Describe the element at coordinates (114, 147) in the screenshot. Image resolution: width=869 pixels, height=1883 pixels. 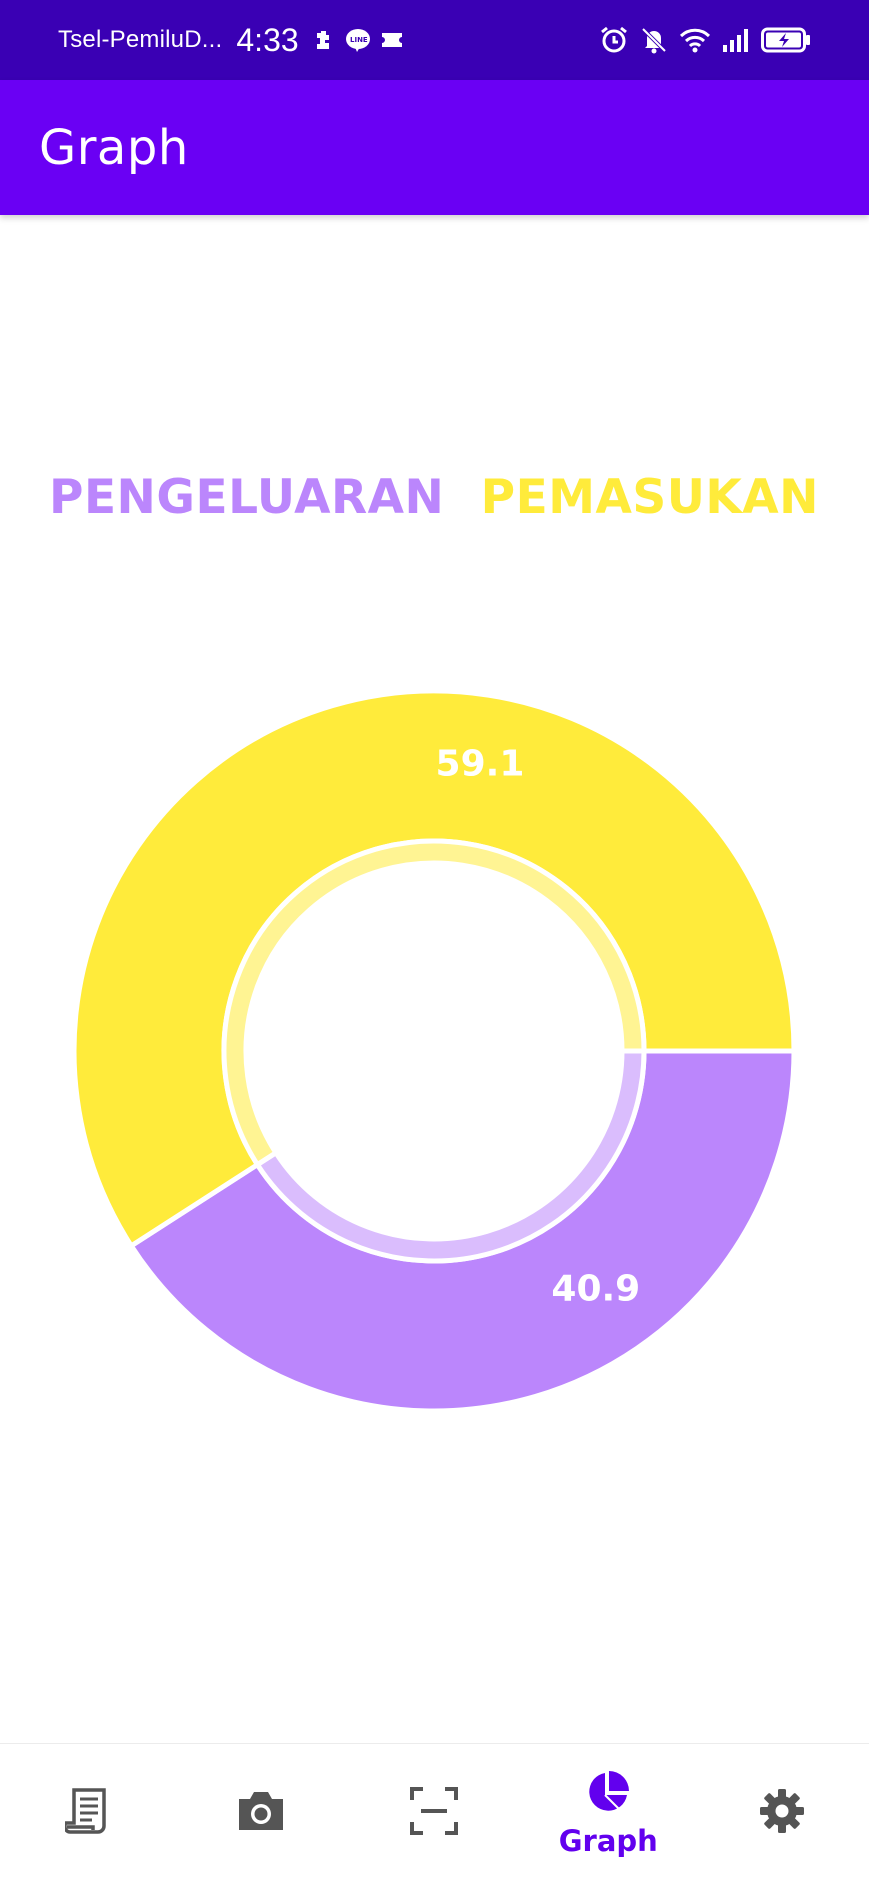
I see `page-title: Graph` at that location.